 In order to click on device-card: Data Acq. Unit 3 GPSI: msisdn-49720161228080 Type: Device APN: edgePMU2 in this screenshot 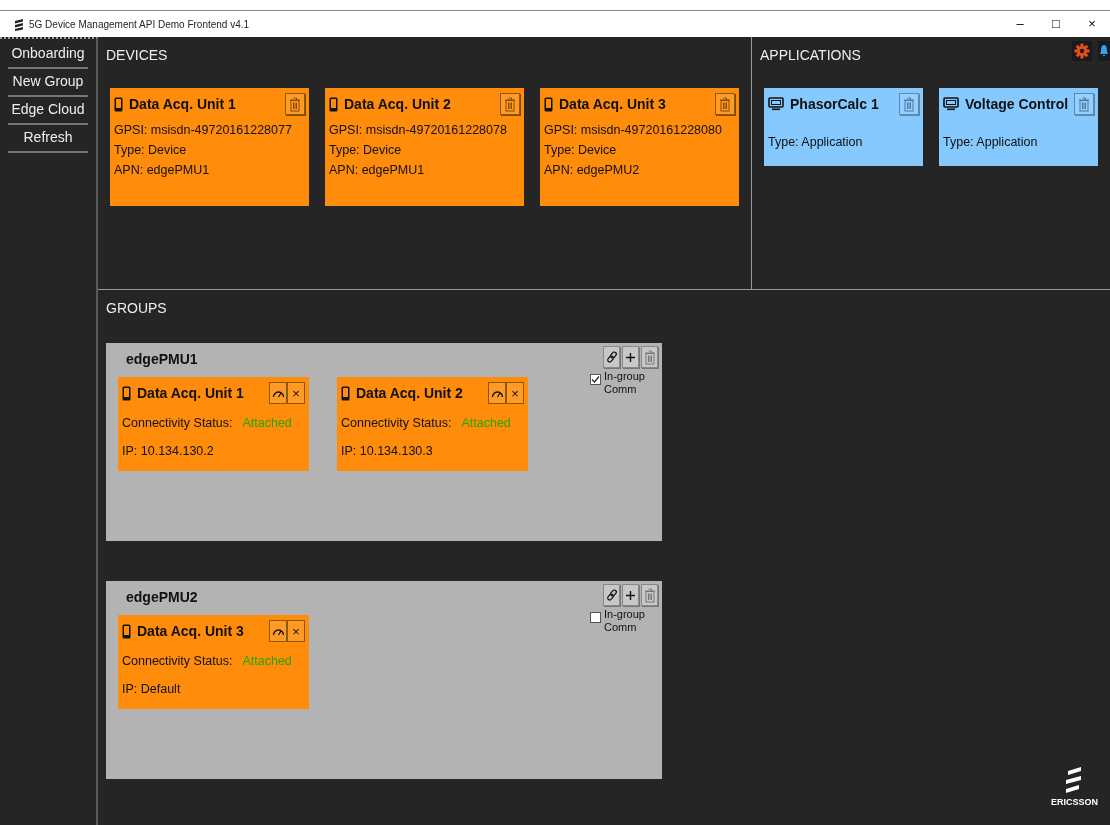, I will do `click(639, 147)`.